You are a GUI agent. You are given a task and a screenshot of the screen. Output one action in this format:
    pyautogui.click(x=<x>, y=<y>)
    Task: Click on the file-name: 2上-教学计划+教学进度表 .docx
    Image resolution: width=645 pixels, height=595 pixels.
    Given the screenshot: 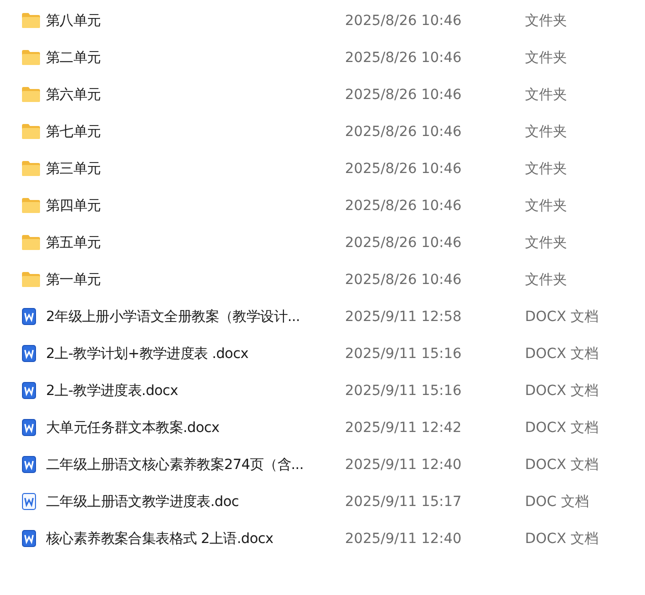 What is the action you would take?
    pyautogui.click(x=195, y=353)
    